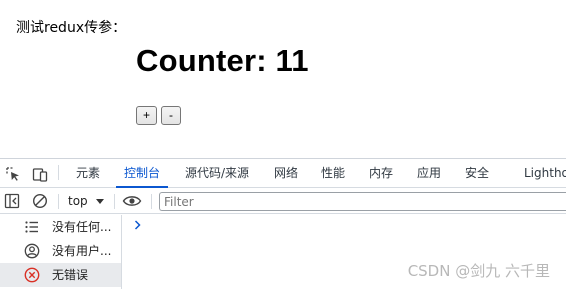  What do you see at coordinates (217, 173) in the screenshot?
I see `tab-sources: 源代码/来源` at bounding box center [217, 173].